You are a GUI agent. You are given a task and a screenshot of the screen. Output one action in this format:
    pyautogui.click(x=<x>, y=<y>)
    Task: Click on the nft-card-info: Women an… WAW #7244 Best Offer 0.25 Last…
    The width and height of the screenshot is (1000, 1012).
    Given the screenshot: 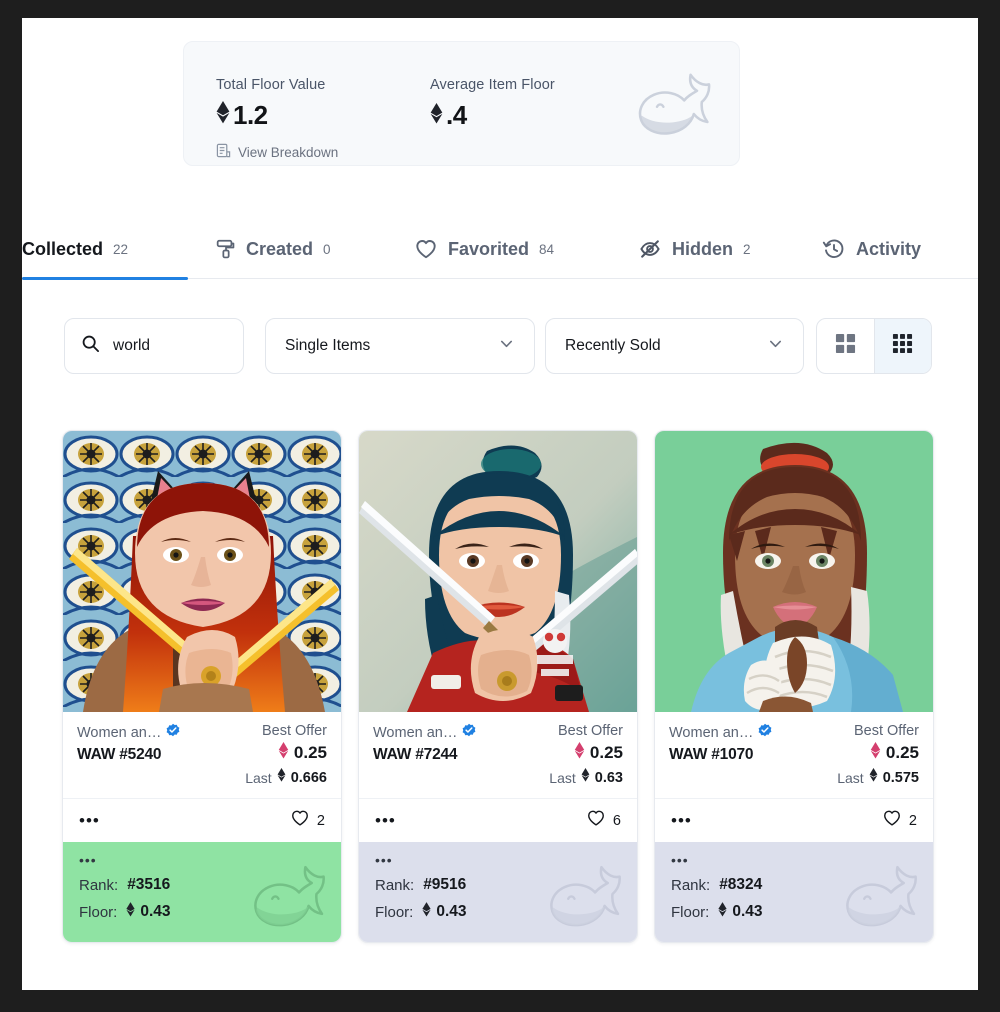 What is the action you would take?
    pyautogui.click(x=498, y=755)
    